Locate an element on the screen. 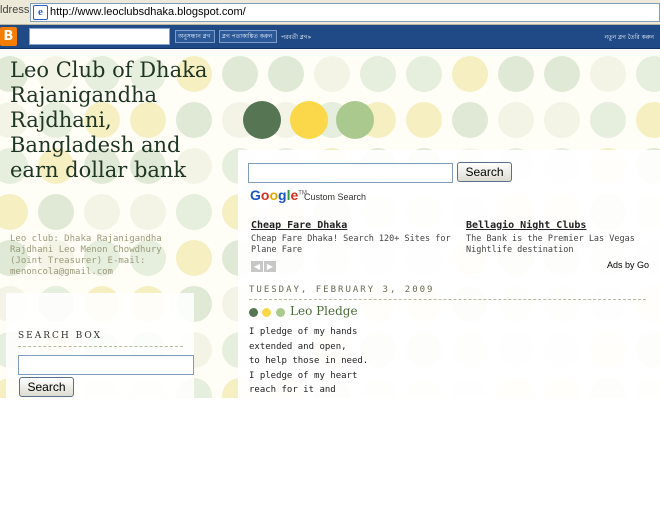 The height and width of the screenshot is (514, 660). post-title: Leo Pledge is located at coordinates (324, 311).